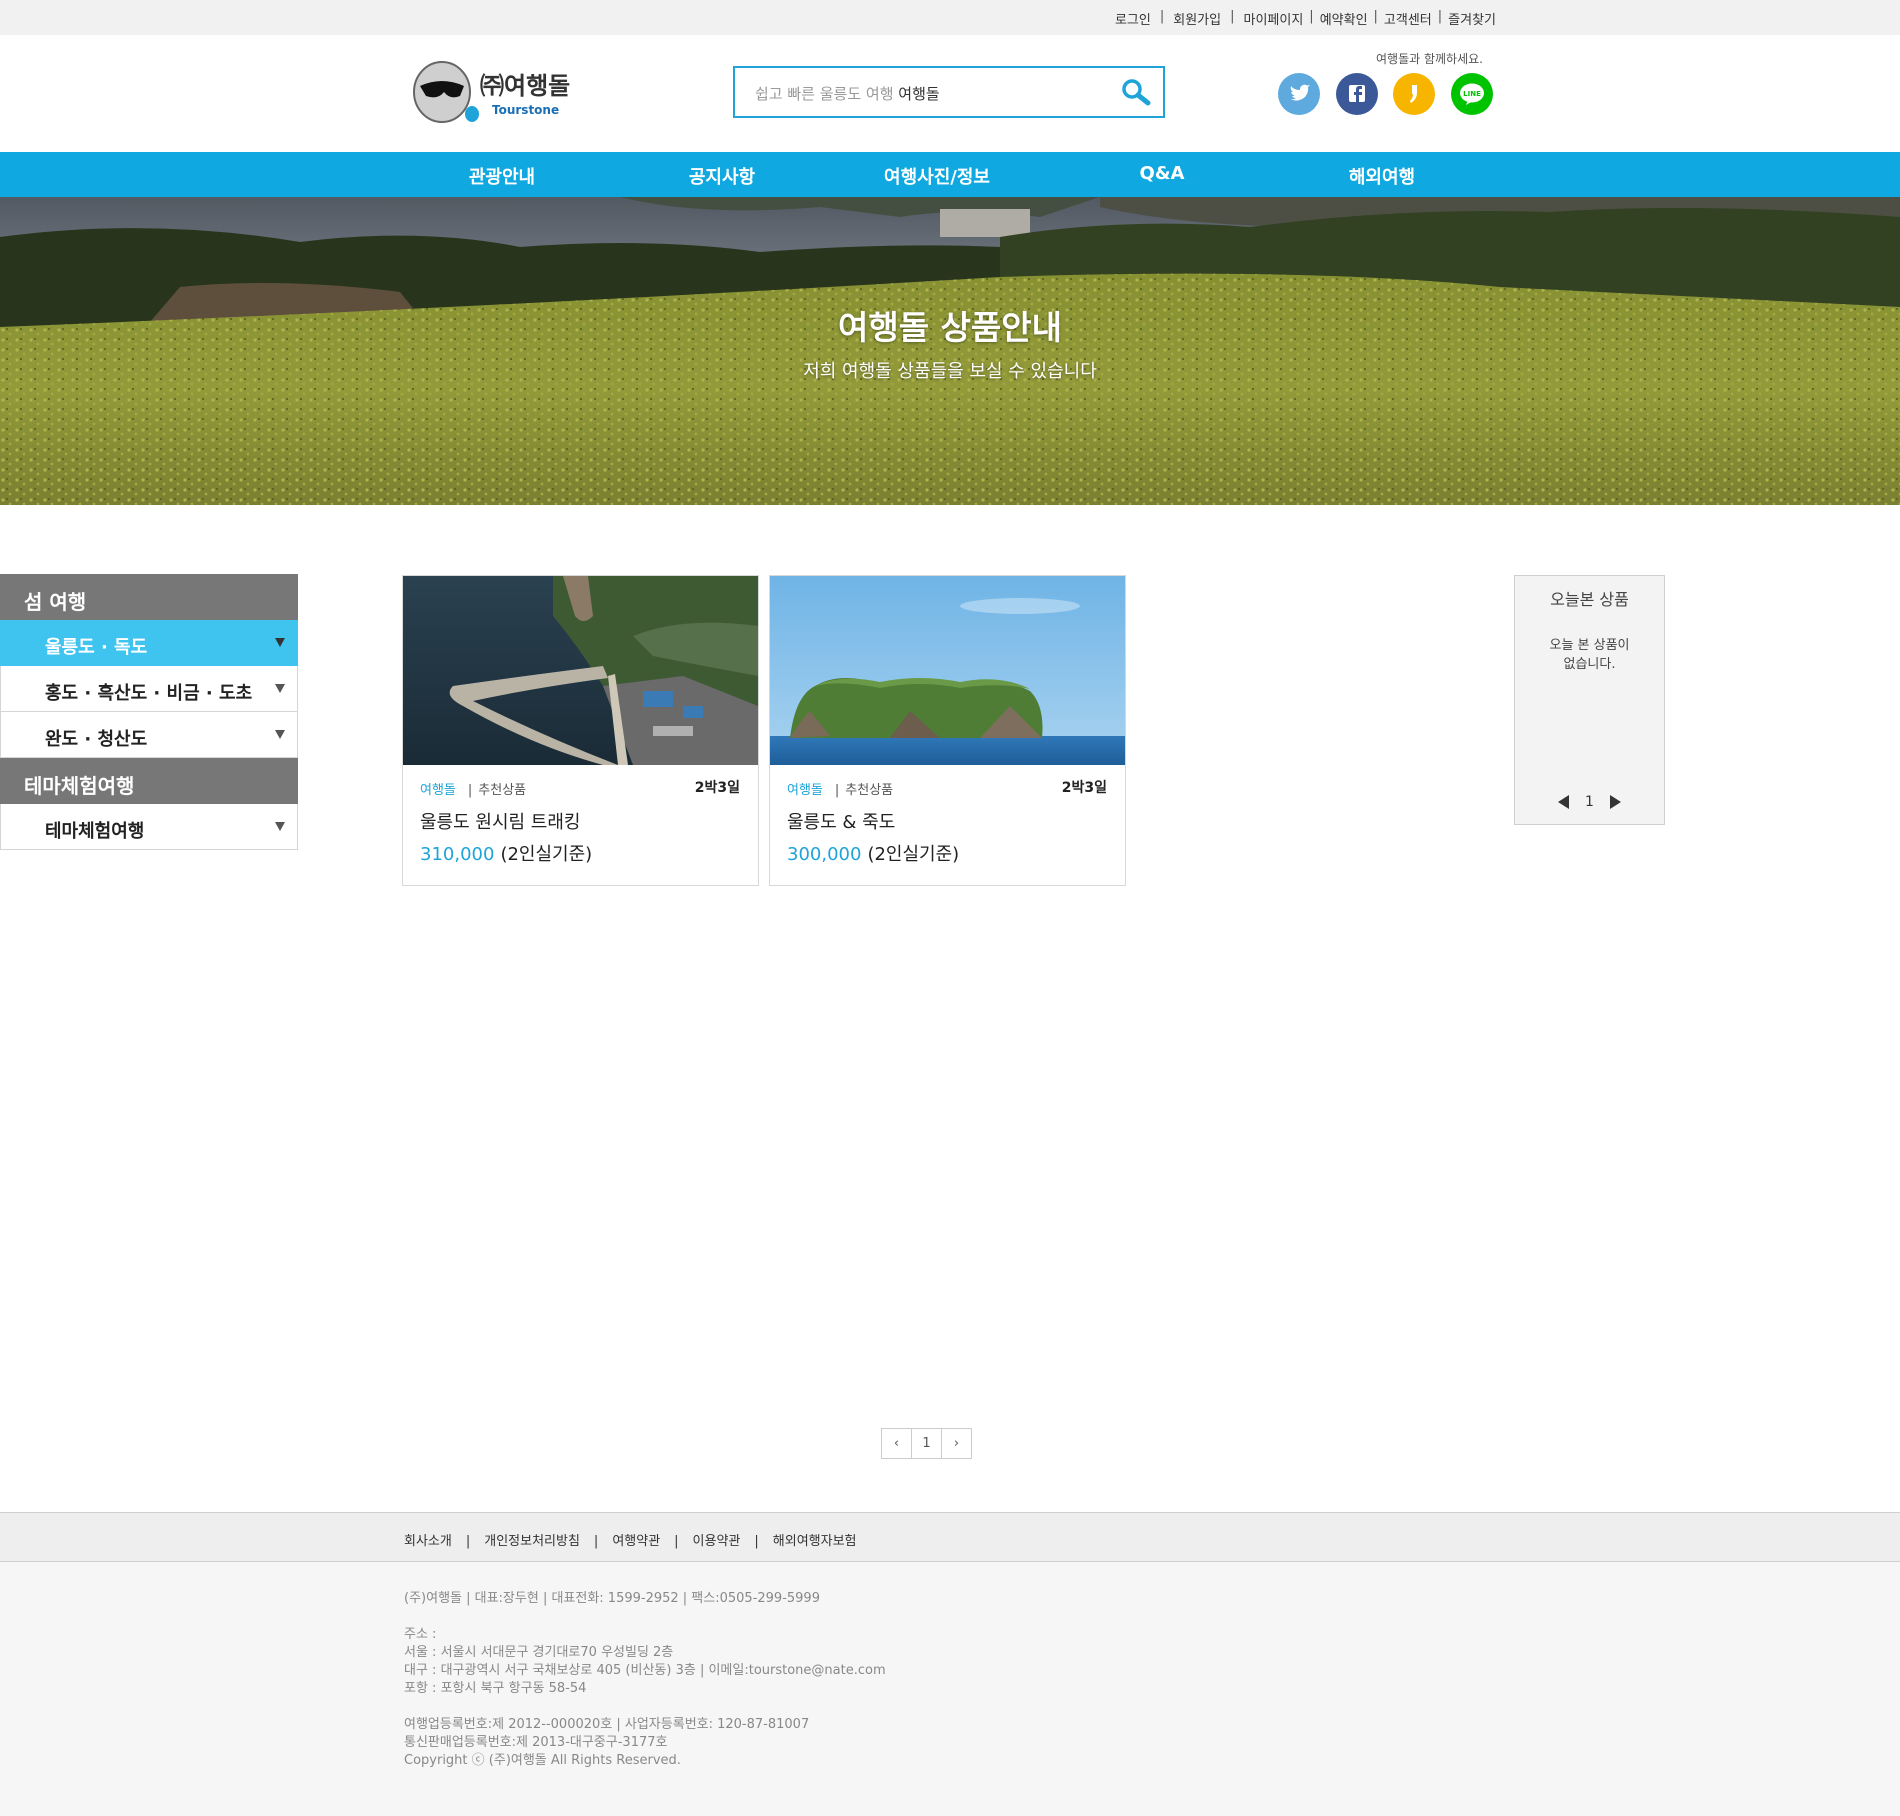  What do you see at coordinates (428, 1541) in the screenshot?
I see `footer-link-about: 회사소개` at bounding box center [428, 1541].